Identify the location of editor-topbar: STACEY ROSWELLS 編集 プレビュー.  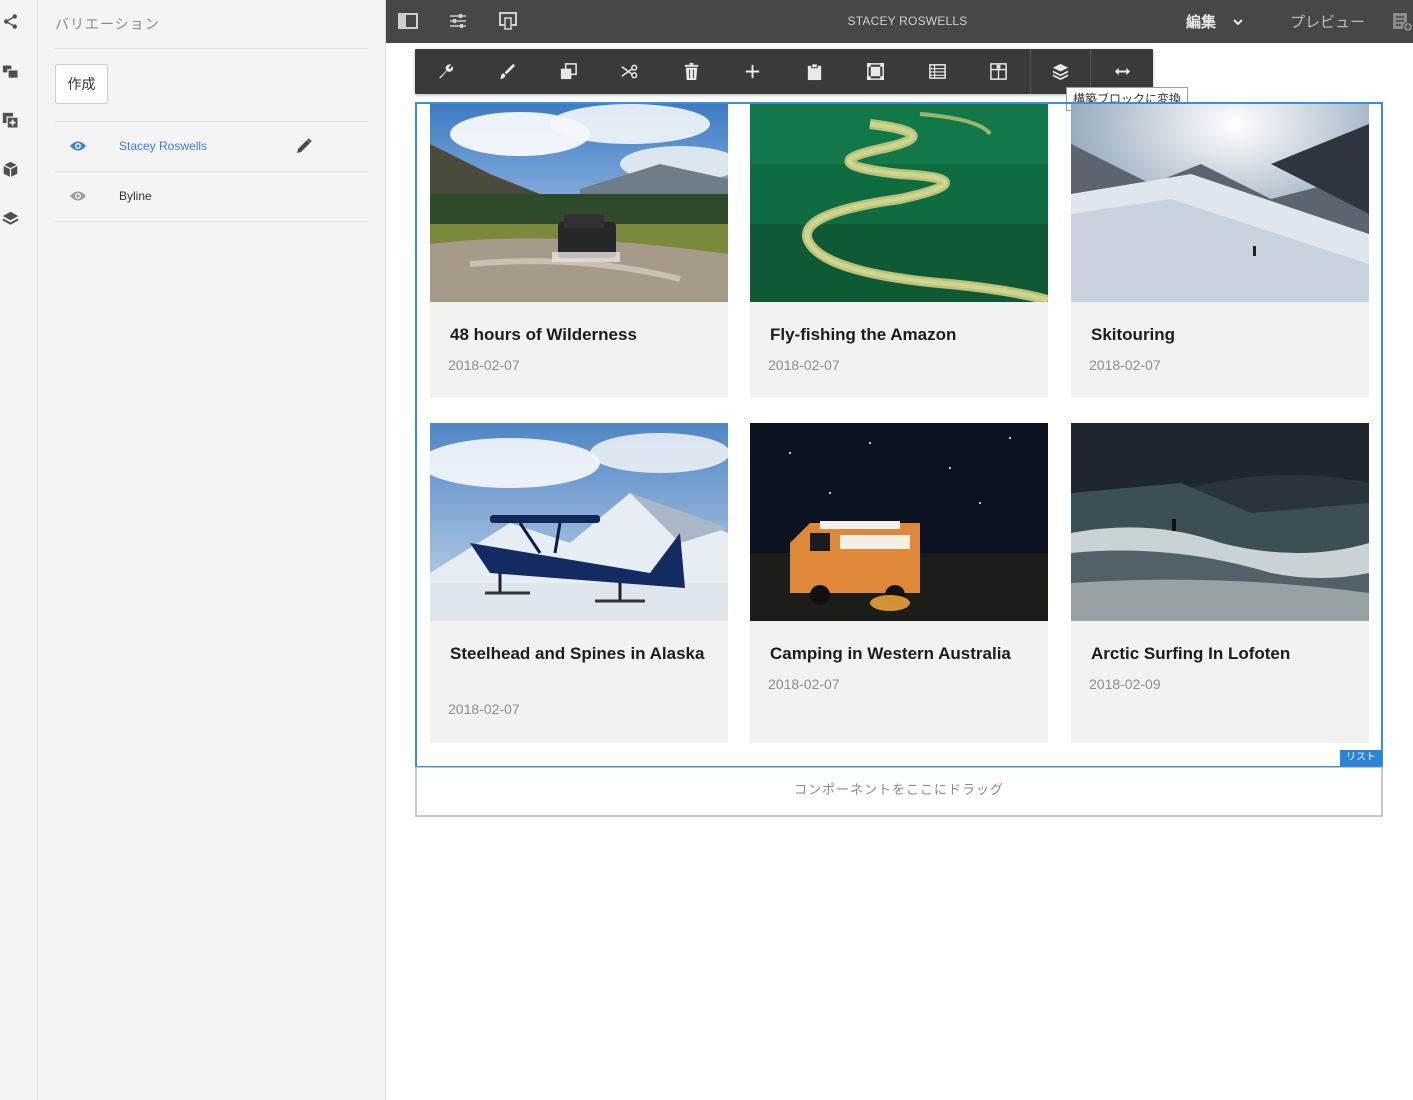
(899, 21).